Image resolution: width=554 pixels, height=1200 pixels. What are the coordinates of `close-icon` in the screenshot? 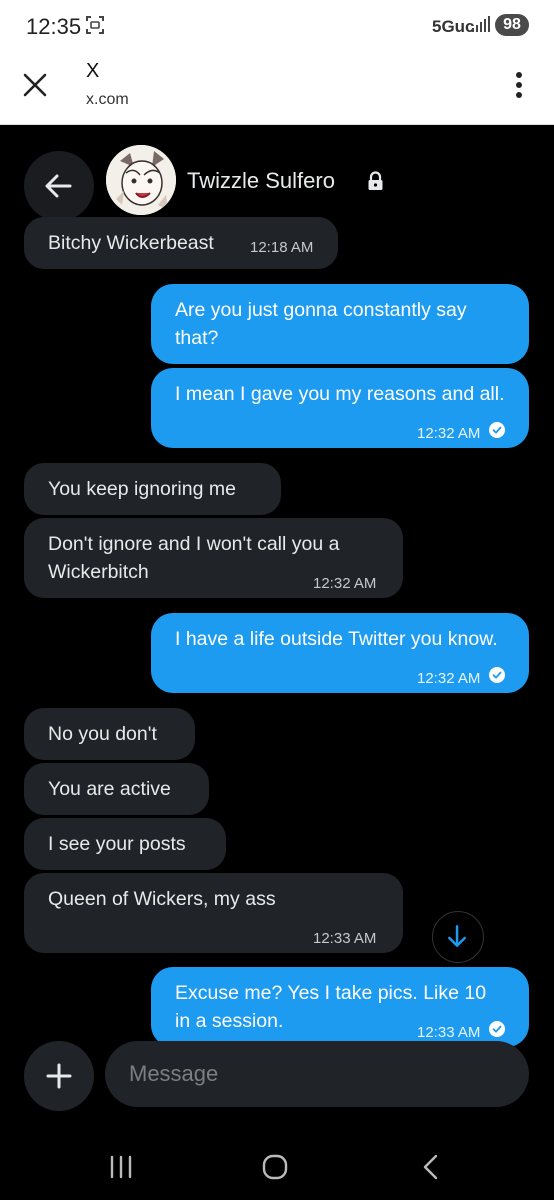 It's located at (35, 85).